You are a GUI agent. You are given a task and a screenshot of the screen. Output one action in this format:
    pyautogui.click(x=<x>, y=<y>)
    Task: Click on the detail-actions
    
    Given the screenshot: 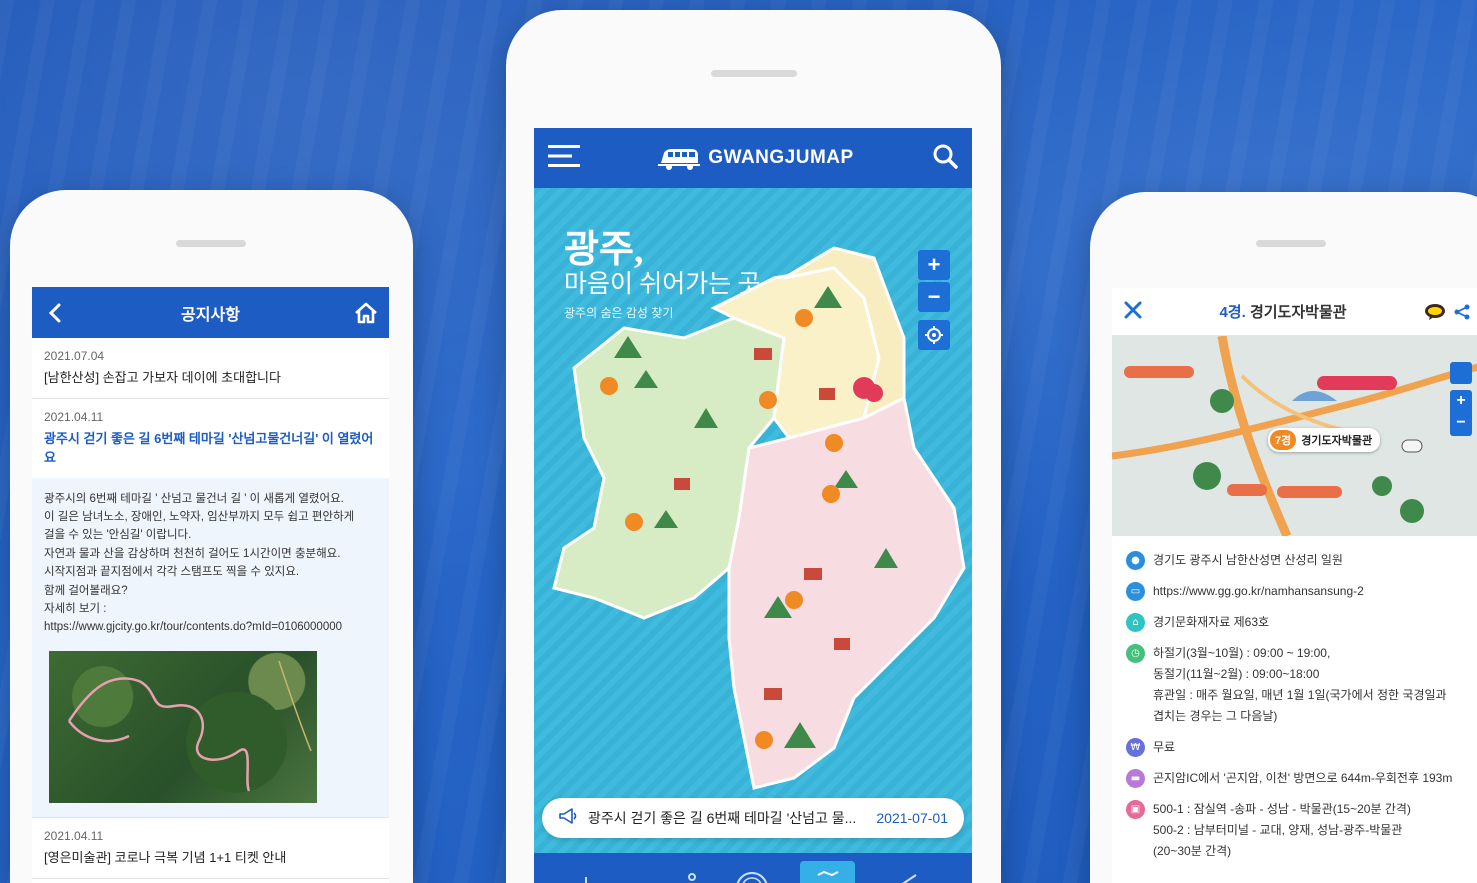 What is the action you would take?
    pyautogui.click(x=1447, y=312)
    